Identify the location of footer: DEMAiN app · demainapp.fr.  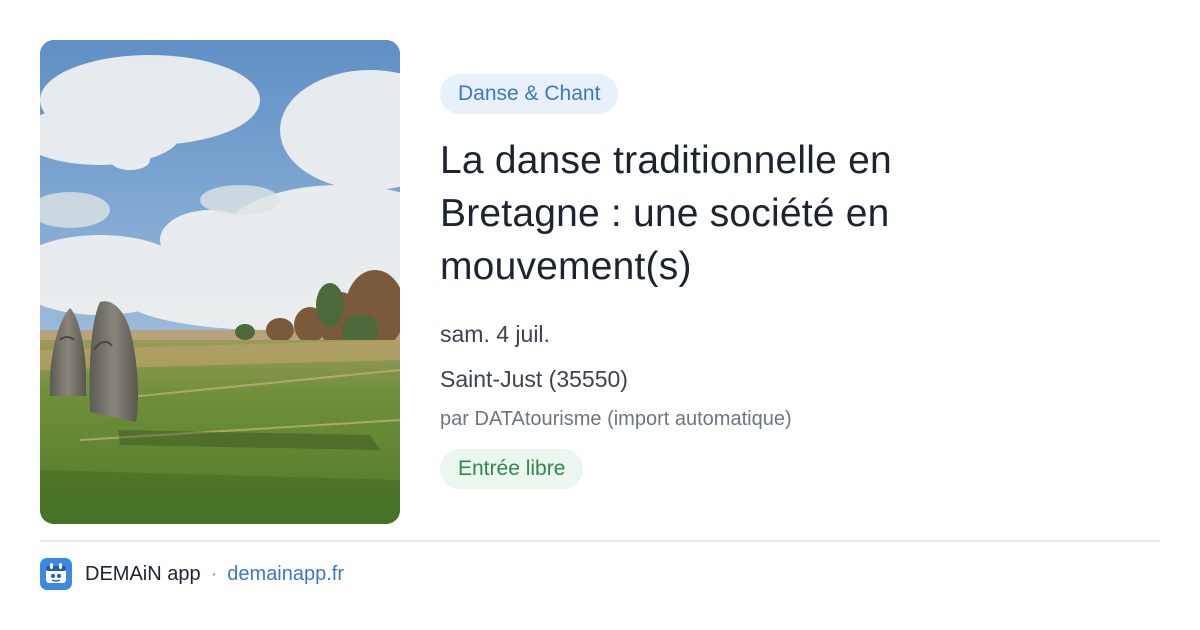
(192, 574).